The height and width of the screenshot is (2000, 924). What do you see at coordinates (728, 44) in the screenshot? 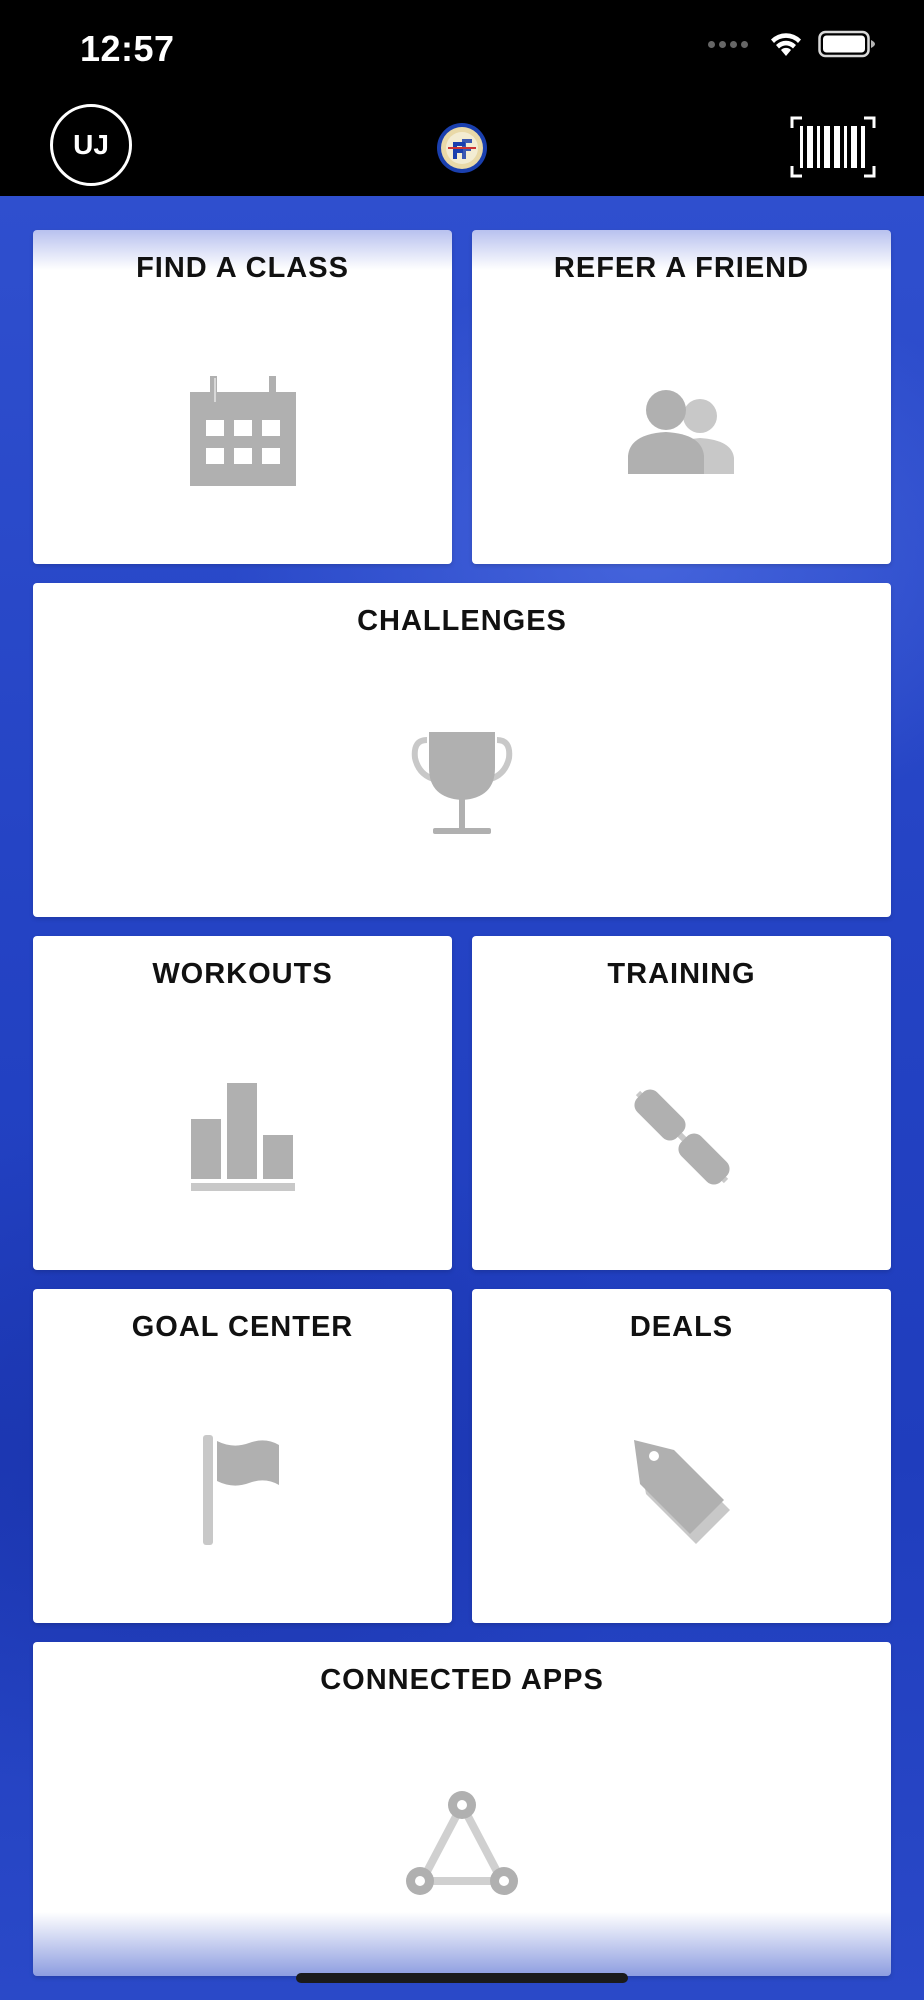
I see `cellular-signal-icon` at bounding box center [728, 44].